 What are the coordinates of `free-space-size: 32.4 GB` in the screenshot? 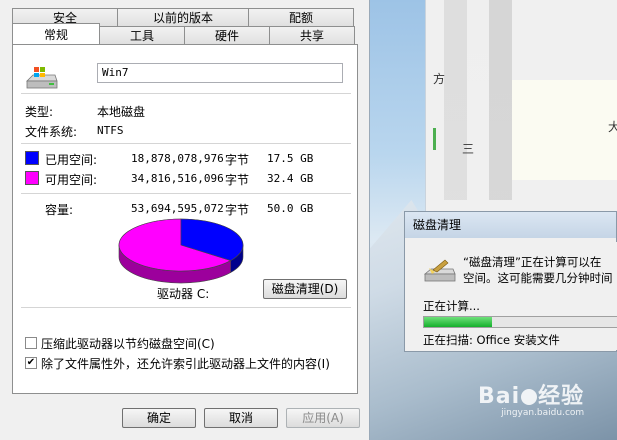 It's located at (290, 178).